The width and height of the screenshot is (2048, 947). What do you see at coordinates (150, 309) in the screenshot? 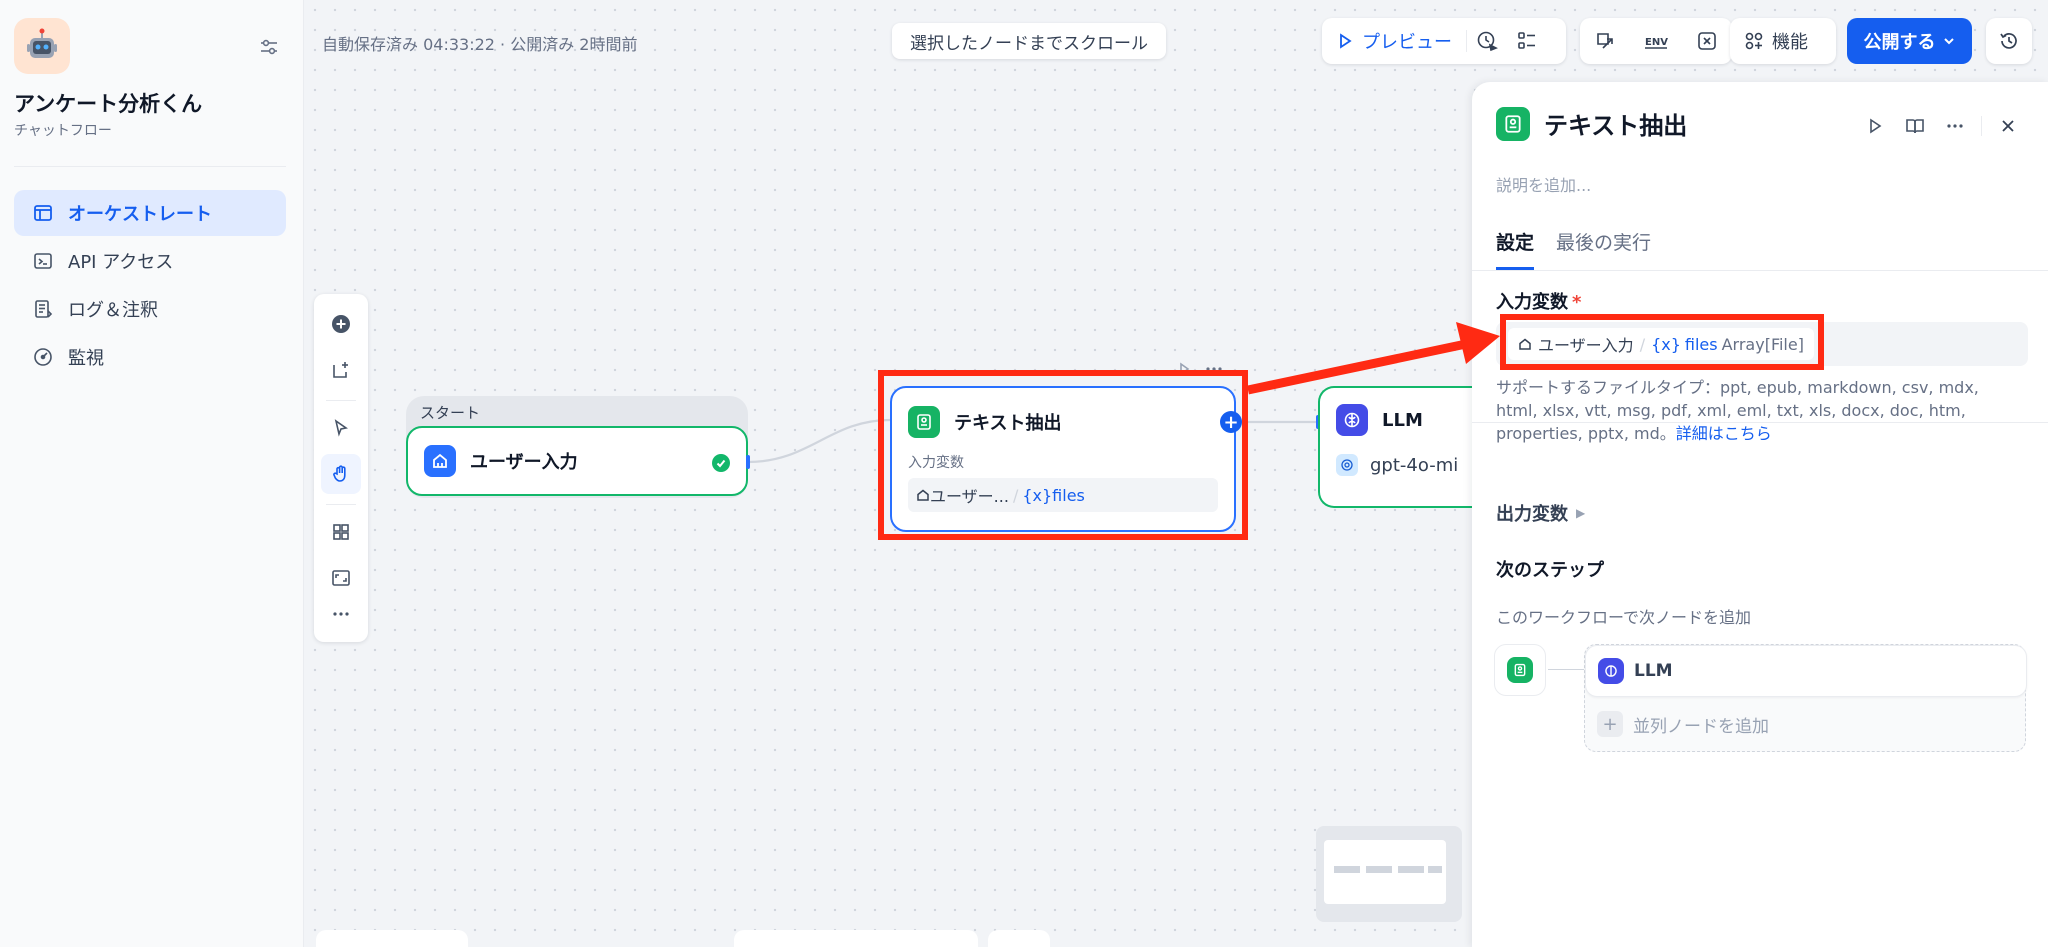
I see `sidebar-item-logs: ログ＆注釈` at bounding box center [150, 309].